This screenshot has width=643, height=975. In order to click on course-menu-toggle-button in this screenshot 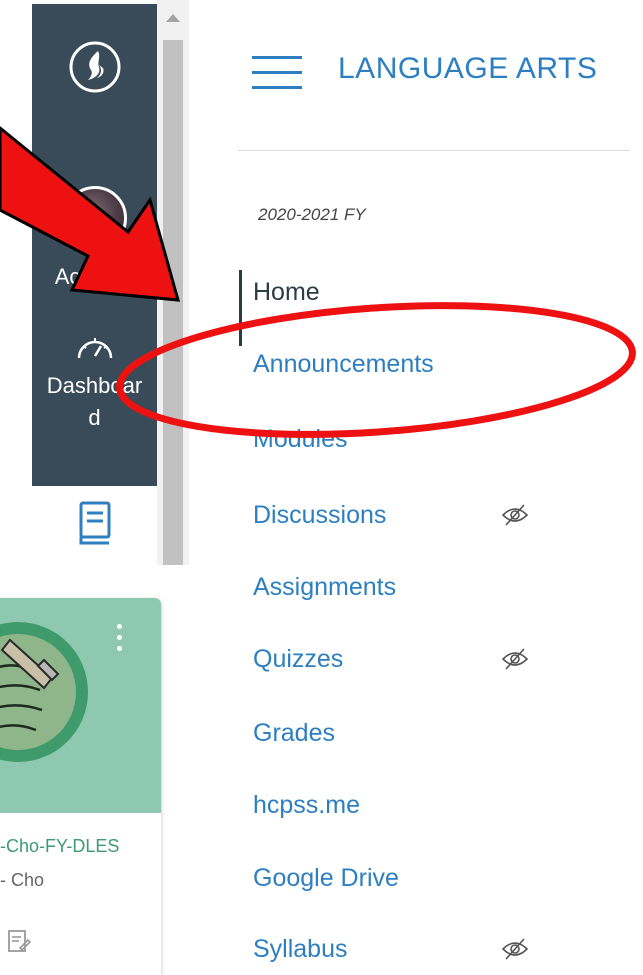, I will do `click(277, 75)`.